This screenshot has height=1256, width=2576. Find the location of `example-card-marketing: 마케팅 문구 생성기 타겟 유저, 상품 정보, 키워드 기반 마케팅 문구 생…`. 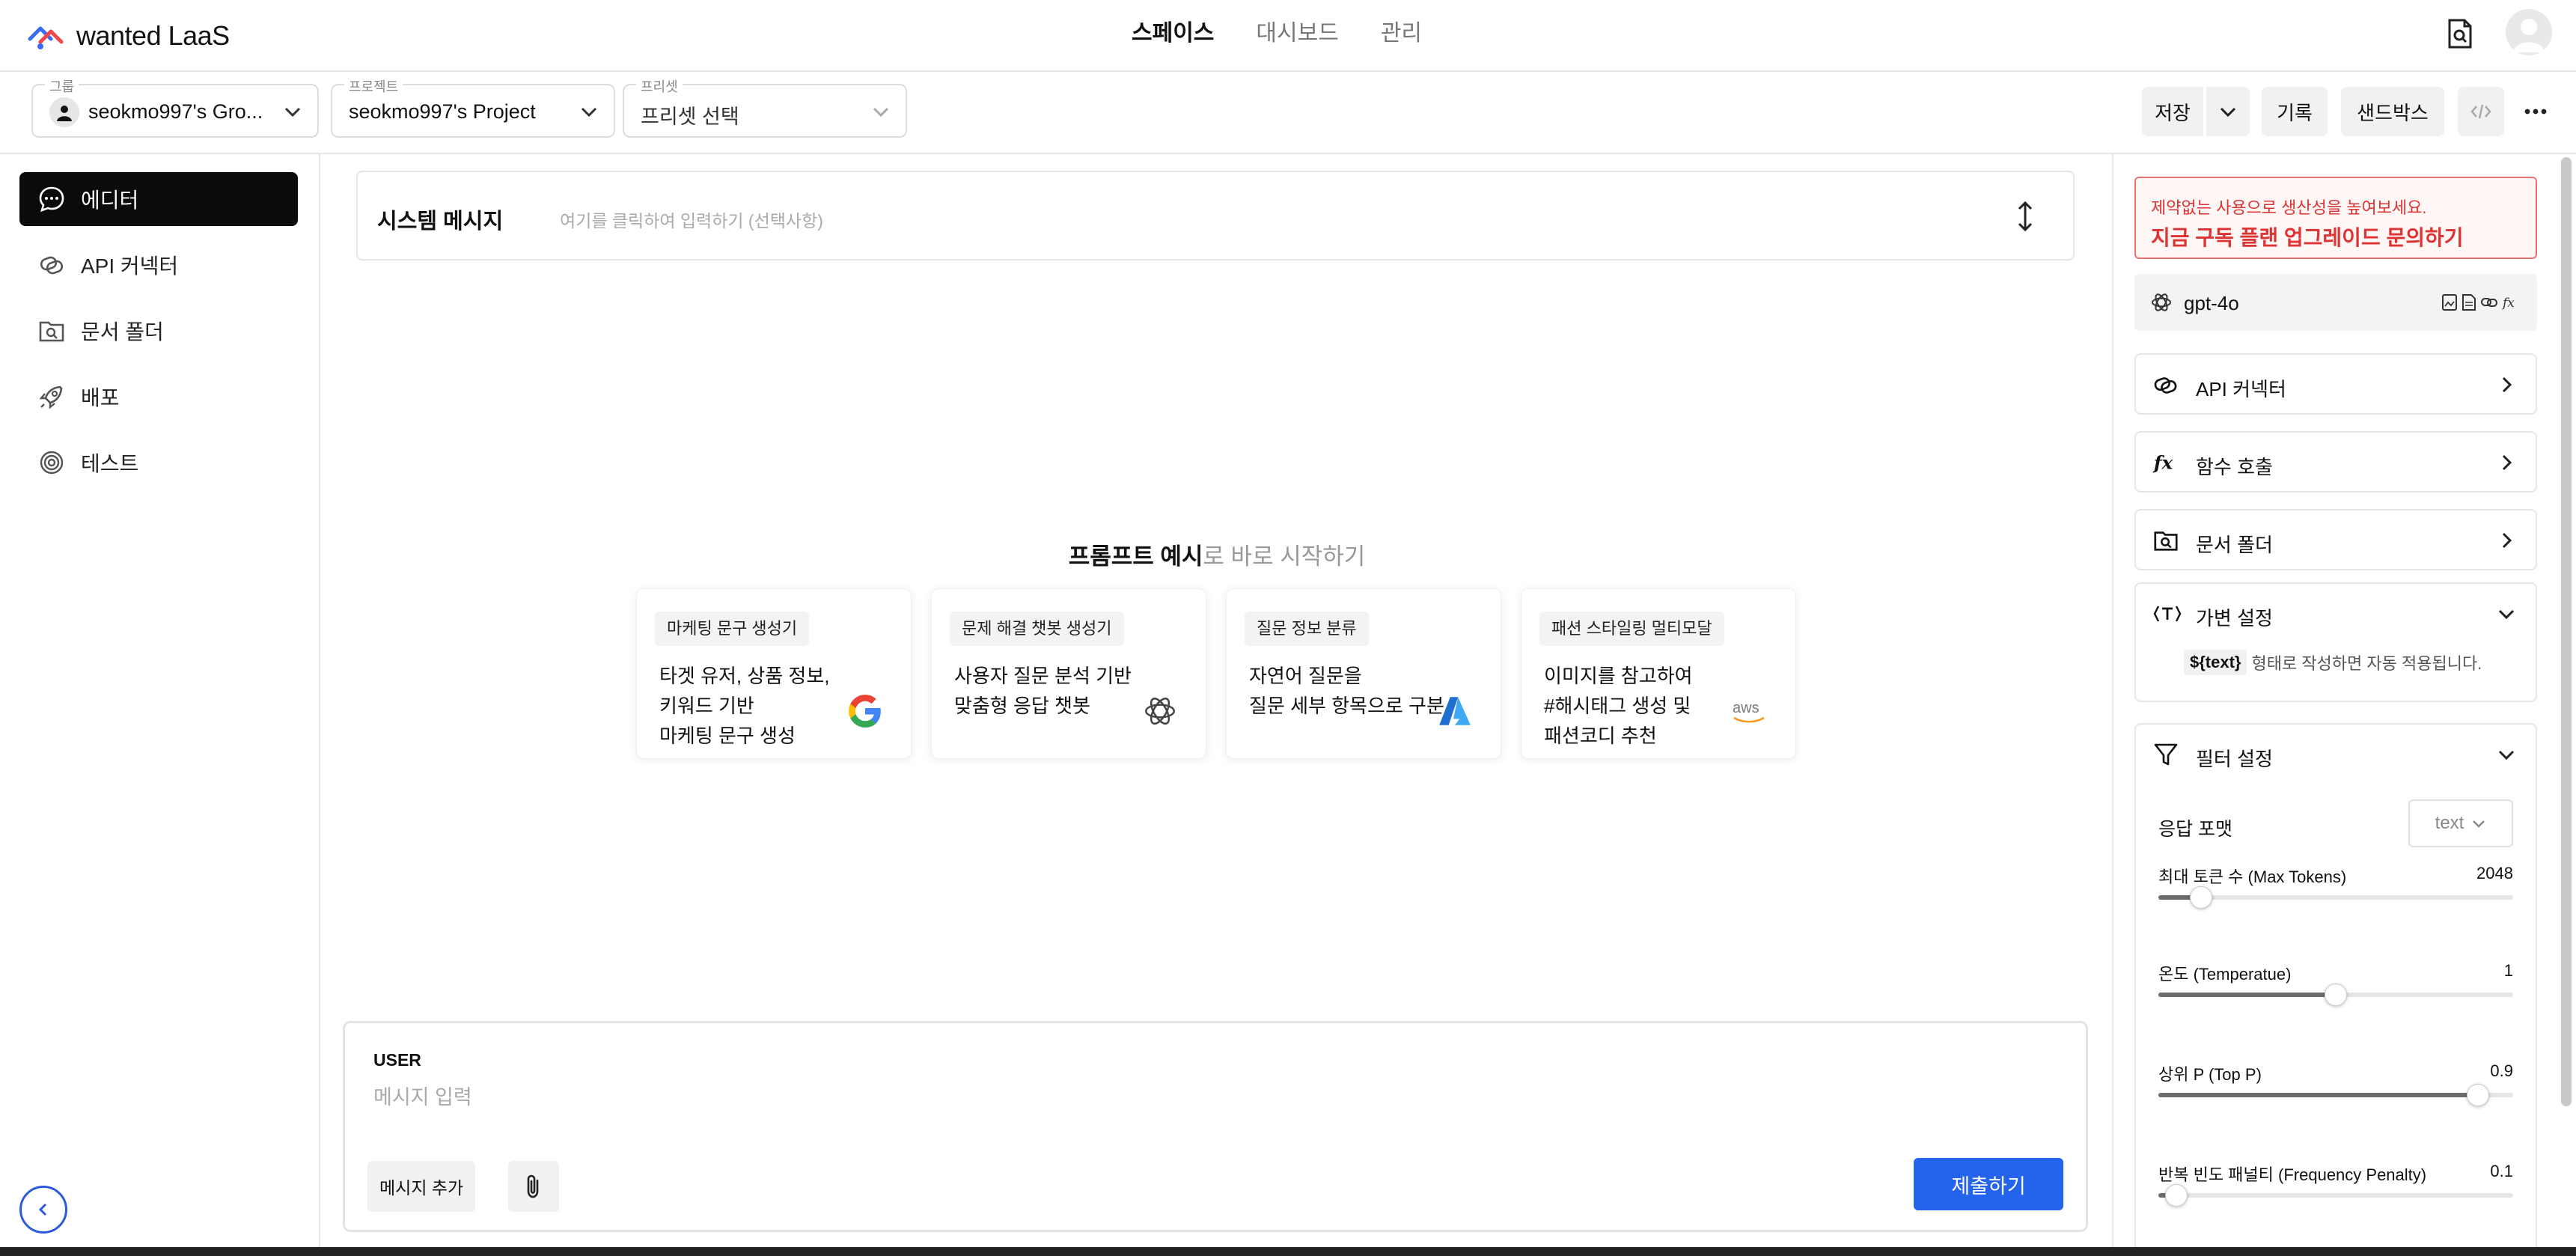

example-card-marketing: 마케팅 문구 생성기 타겟 유저, 상품 정보, 키워드 기반 마케팅 문구 생… is located at coordinates (774, 673).